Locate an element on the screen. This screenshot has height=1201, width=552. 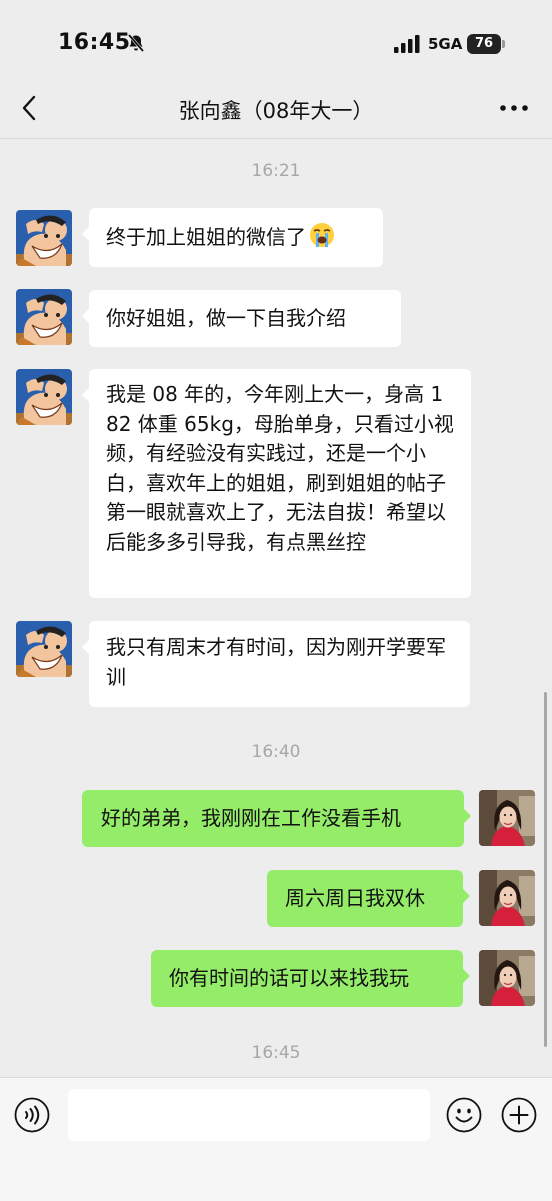
timestamp: 16:40 is located at coordinates (276, 752).